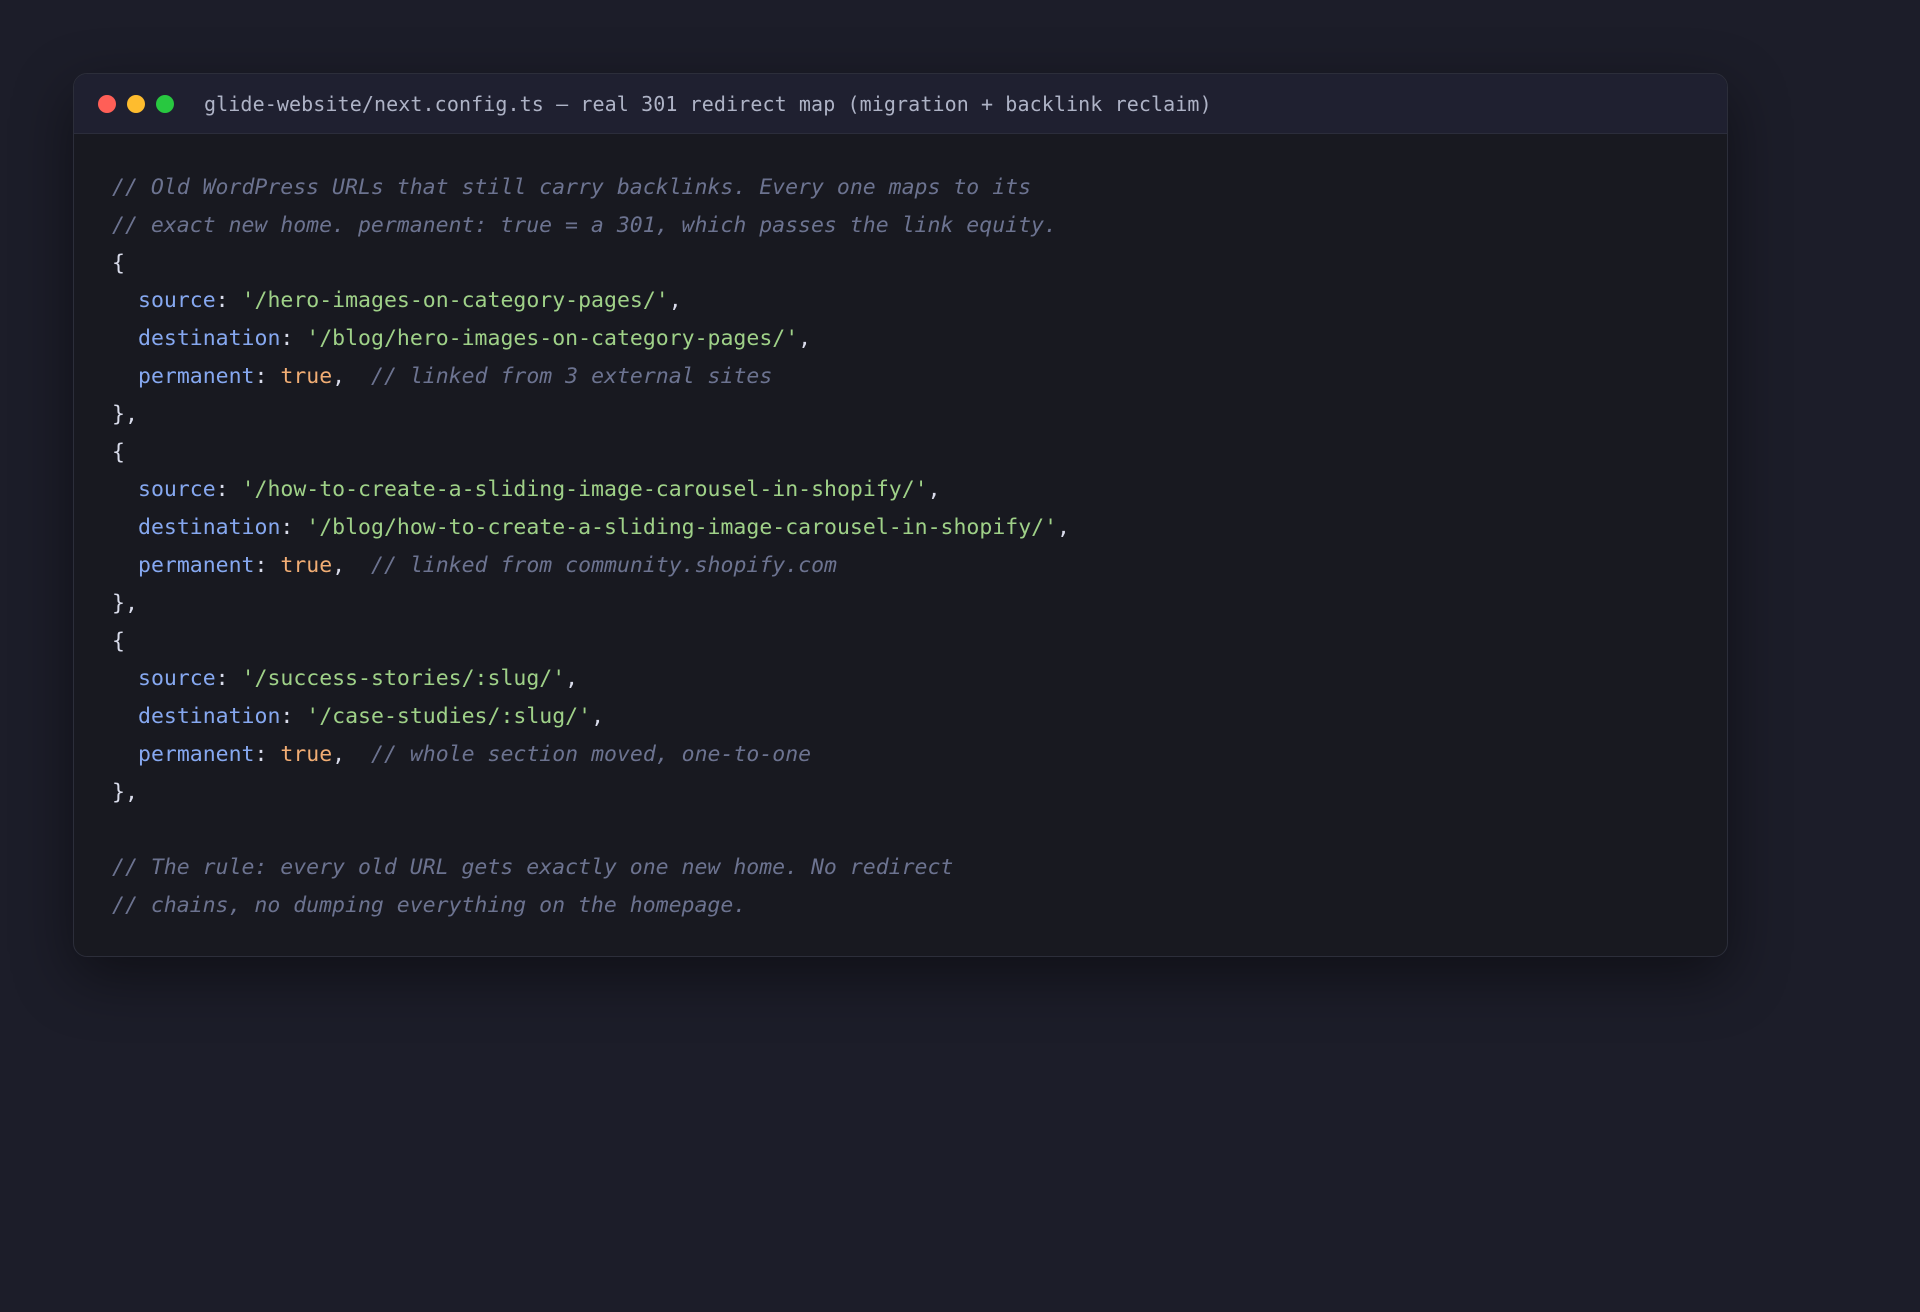 The image size is (1920, 1312). I want to click on source-line: source: '/success-stories/:slug/',, so click(358, 679).